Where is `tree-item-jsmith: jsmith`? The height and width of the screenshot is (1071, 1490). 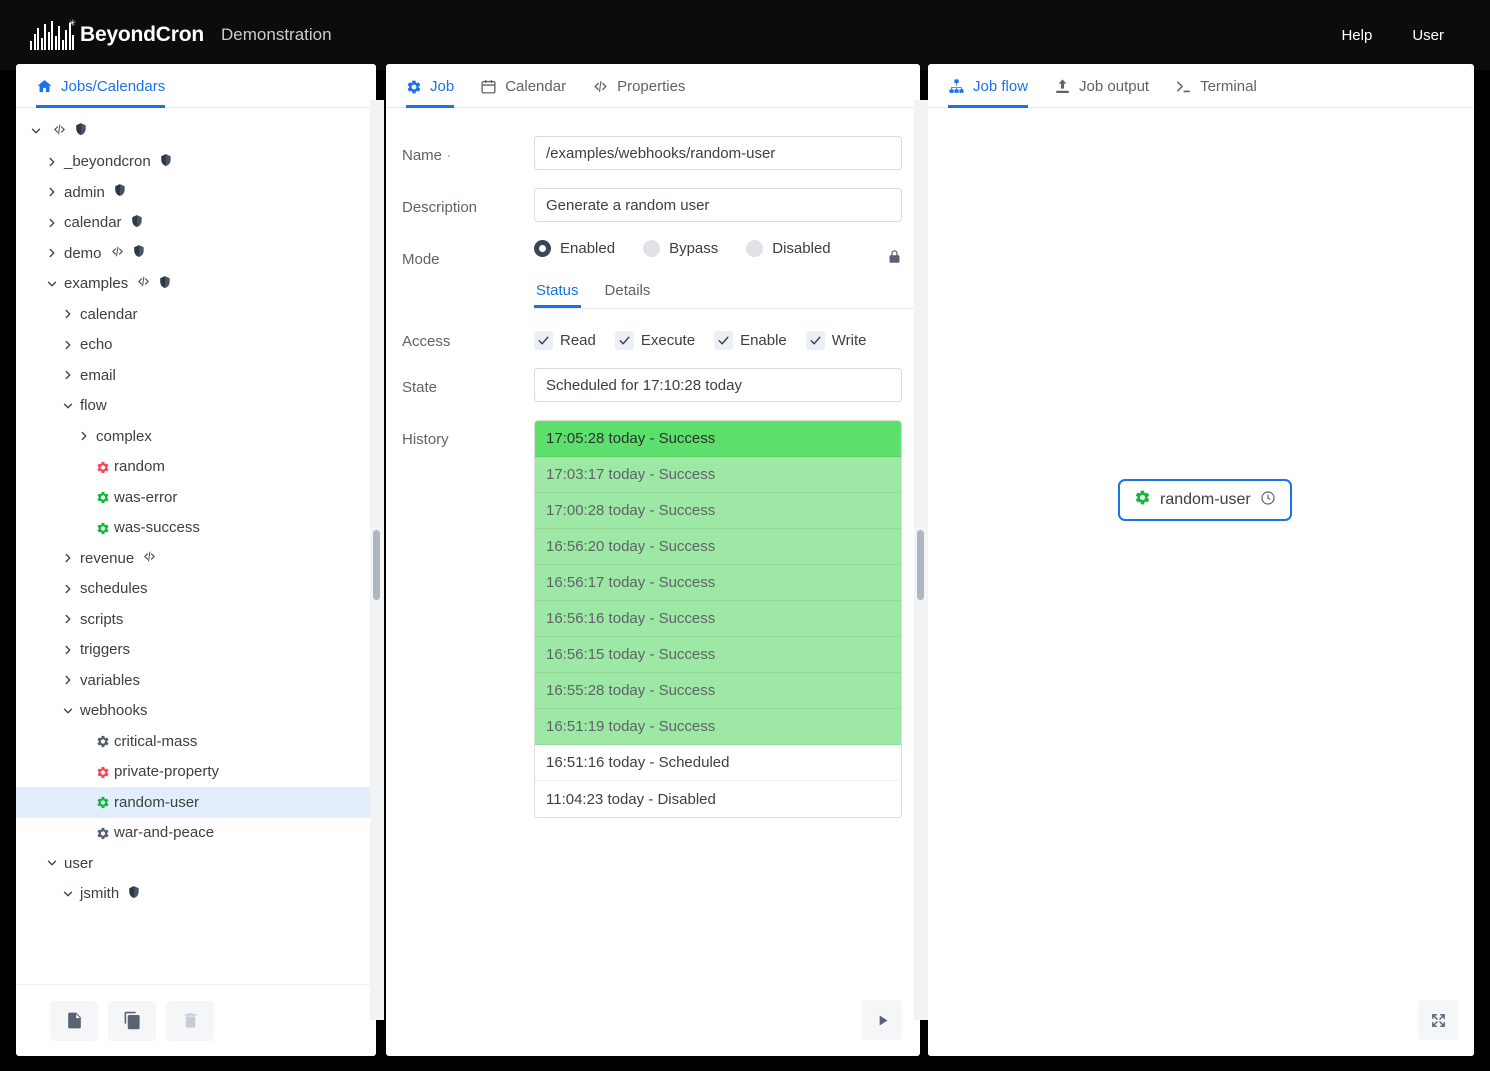 tree-item-jsmith: jsmith is located at coordinates (196, 894).